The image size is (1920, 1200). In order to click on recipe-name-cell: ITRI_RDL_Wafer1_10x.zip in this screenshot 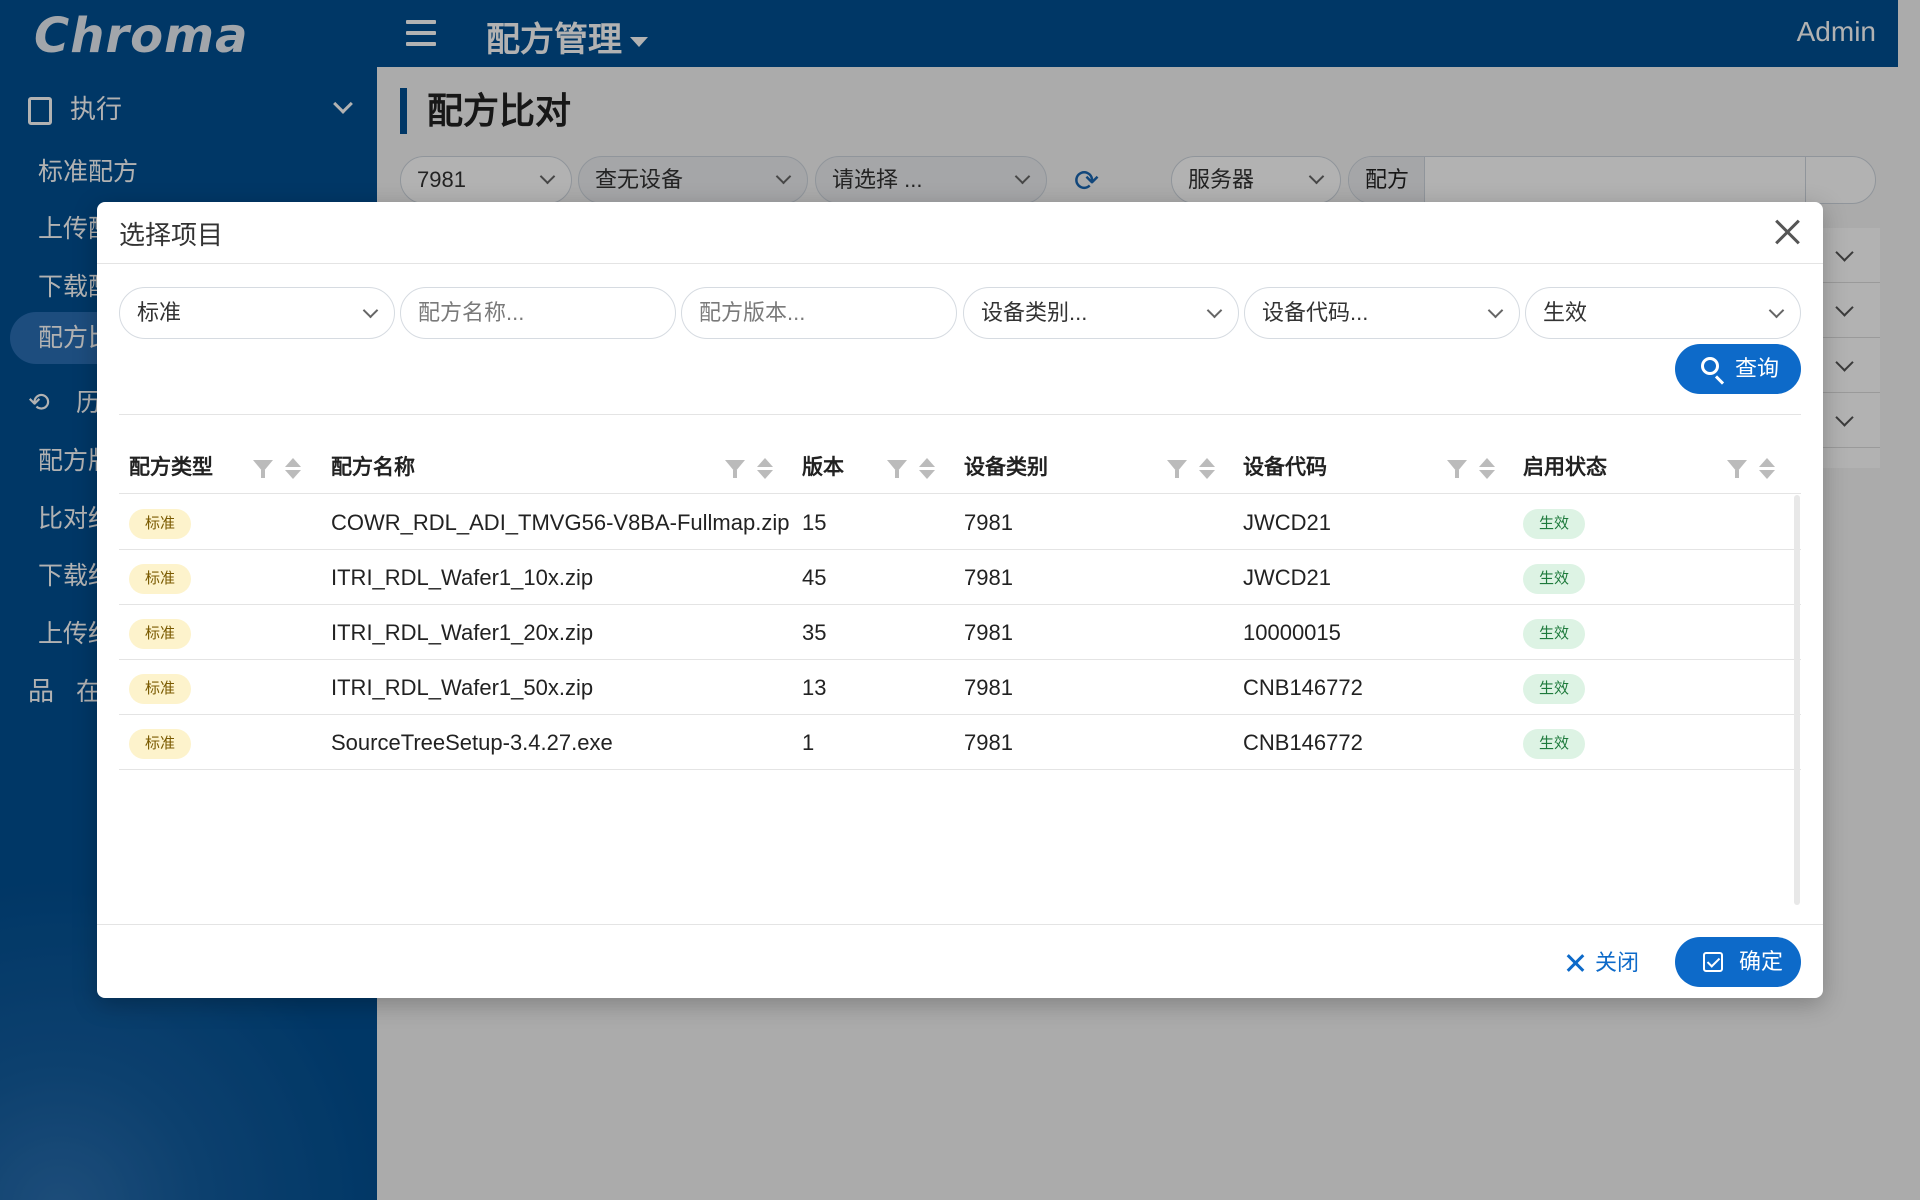, I will do `click(462, 577)`.